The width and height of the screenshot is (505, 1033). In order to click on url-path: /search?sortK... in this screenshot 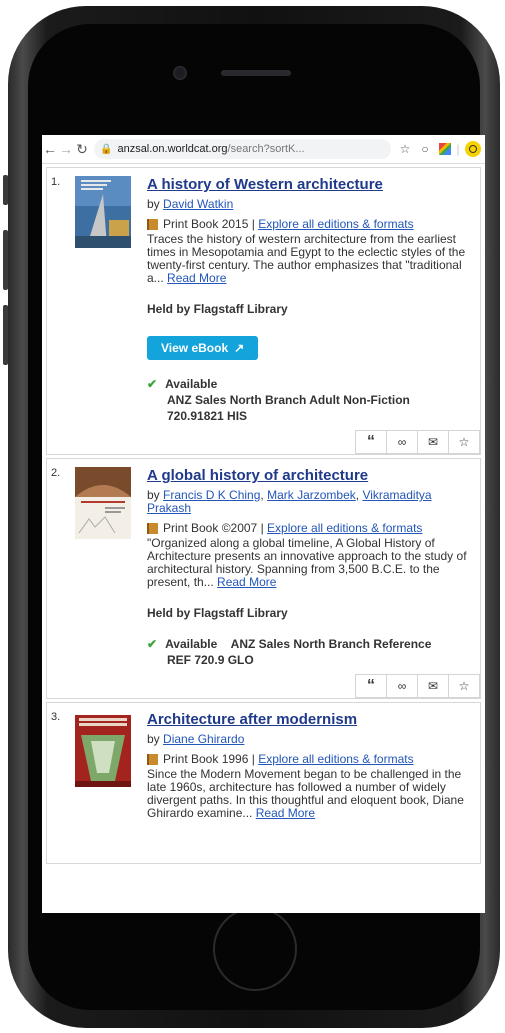, I will do `click(266, 149)`.